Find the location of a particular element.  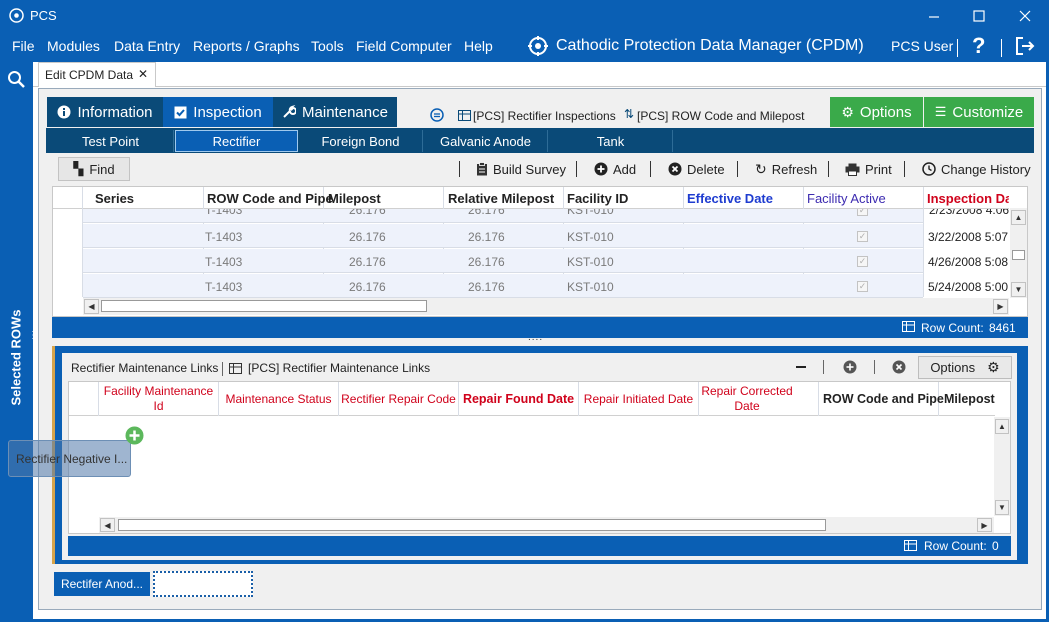

col-facility-id: Facility ID is located at coordinates (597, 198).